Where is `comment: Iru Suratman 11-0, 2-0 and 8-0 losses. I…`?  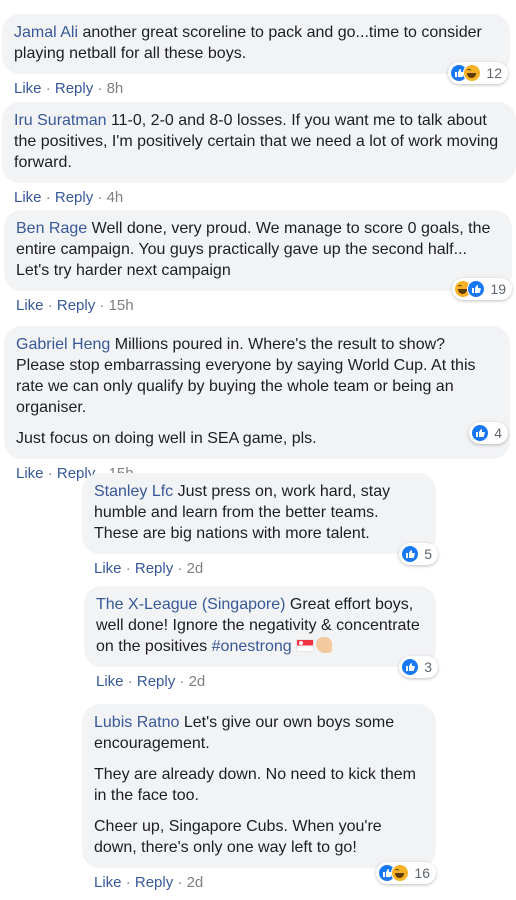
comment: Iru Suratman 11-0, 2-0 and 8-0 losses. I… is located at coordinates (259, 154).